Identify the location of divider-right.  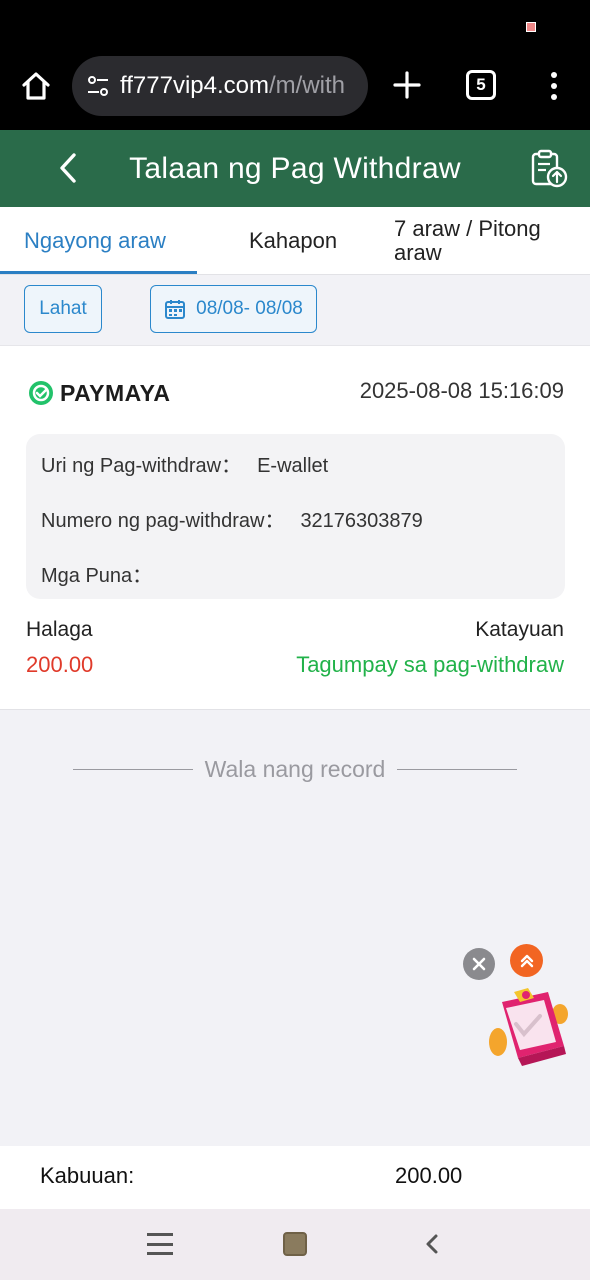
(457, 769).